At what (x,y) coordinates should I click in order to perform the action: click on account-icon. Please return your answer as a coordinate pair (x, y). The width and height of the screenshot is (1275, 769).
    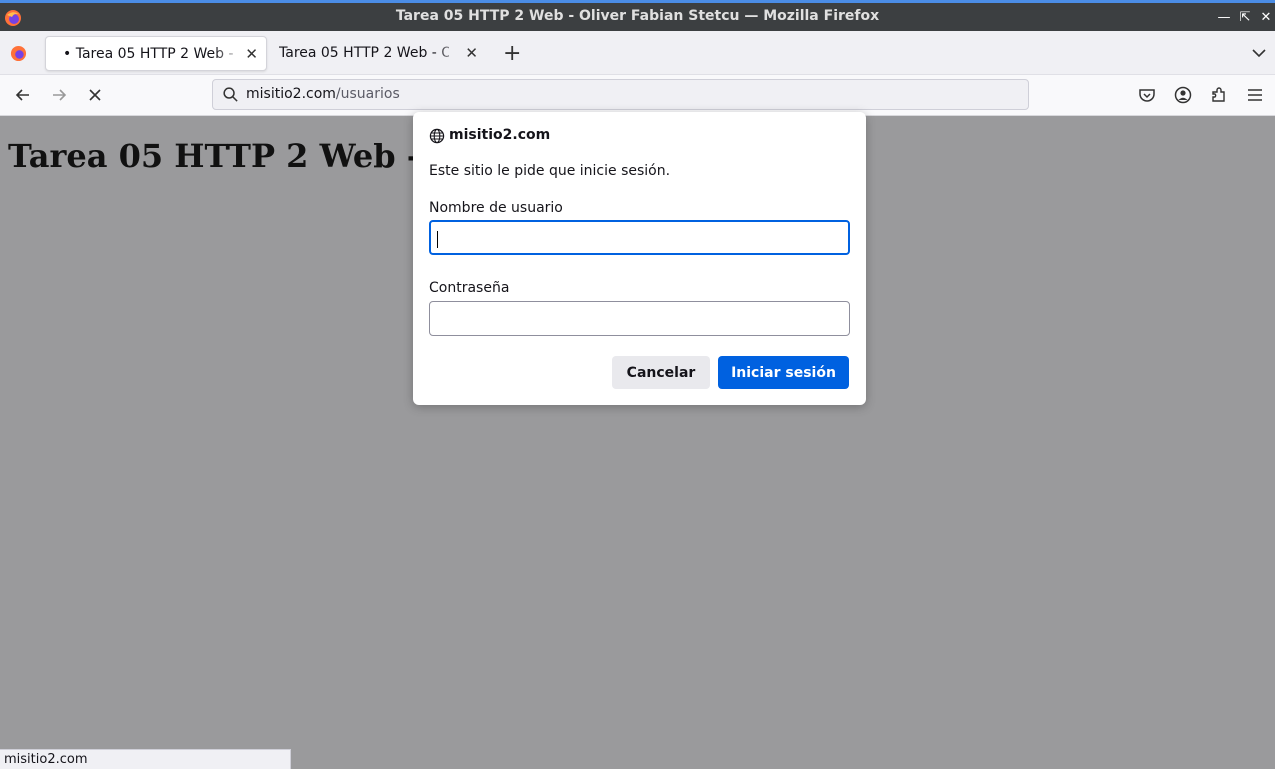
    Looking at the image, I should click on (1183, 95).